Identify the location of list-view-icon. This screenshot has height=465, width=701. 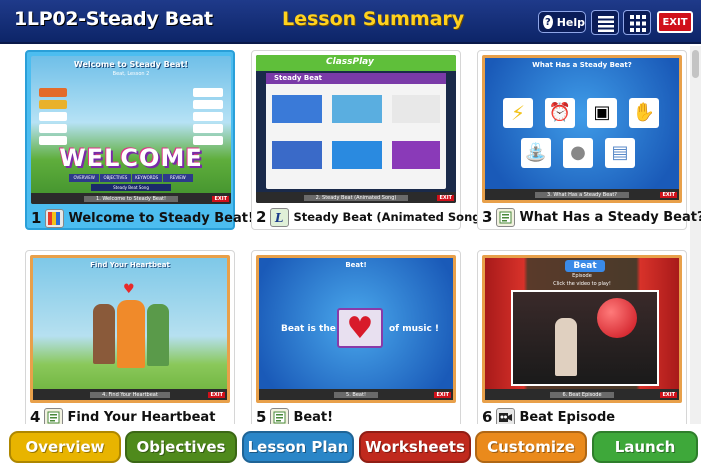
(606, 24).